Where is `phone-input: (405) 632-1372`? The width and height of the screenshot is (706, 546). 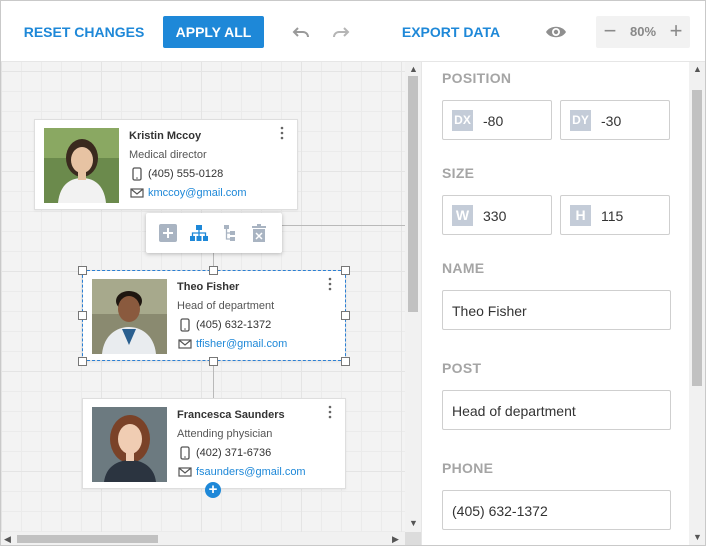
phone-input: (405) 632-1372 is located at coordinates (556, 510).